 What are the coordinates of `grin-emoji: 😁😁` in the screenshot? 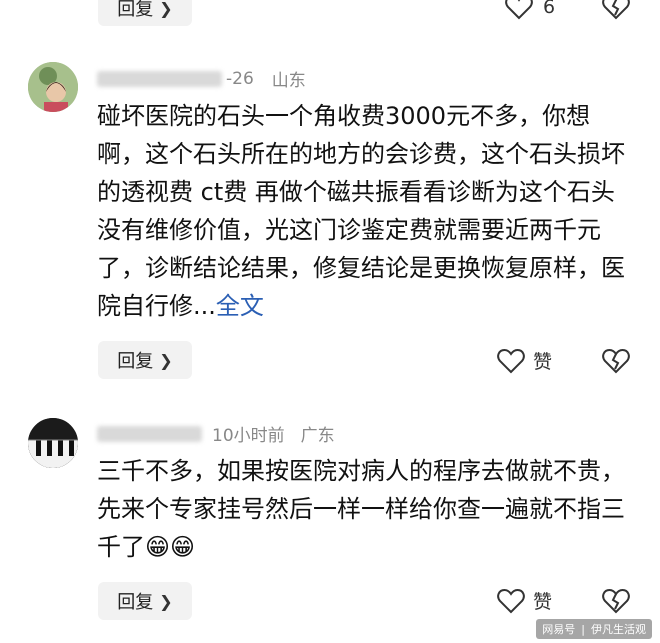 It's located at (170, 547).